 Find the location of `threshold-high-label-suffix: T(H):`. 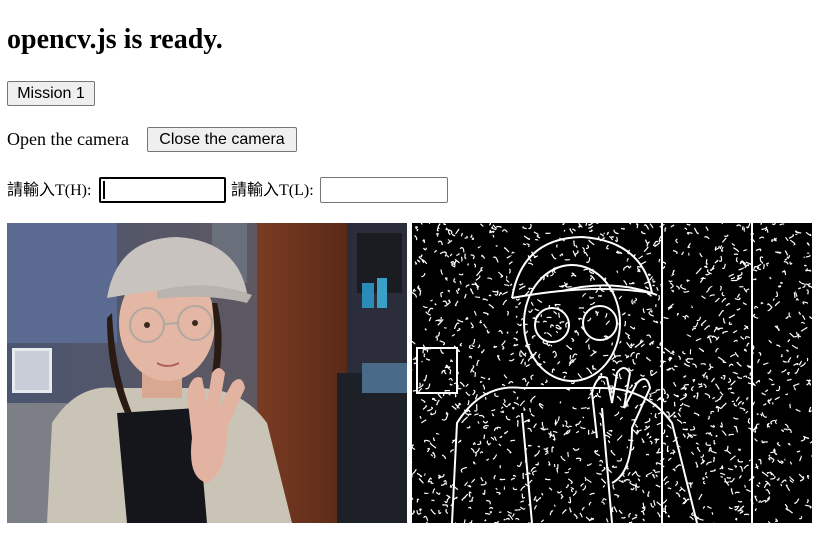

threshold-high-label-suffix: T(H): is located at coordinates (73, 190).